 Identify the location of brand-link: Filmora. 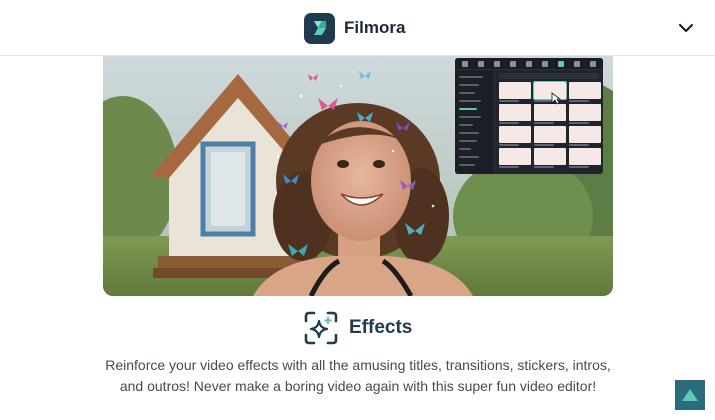
(354, 28).